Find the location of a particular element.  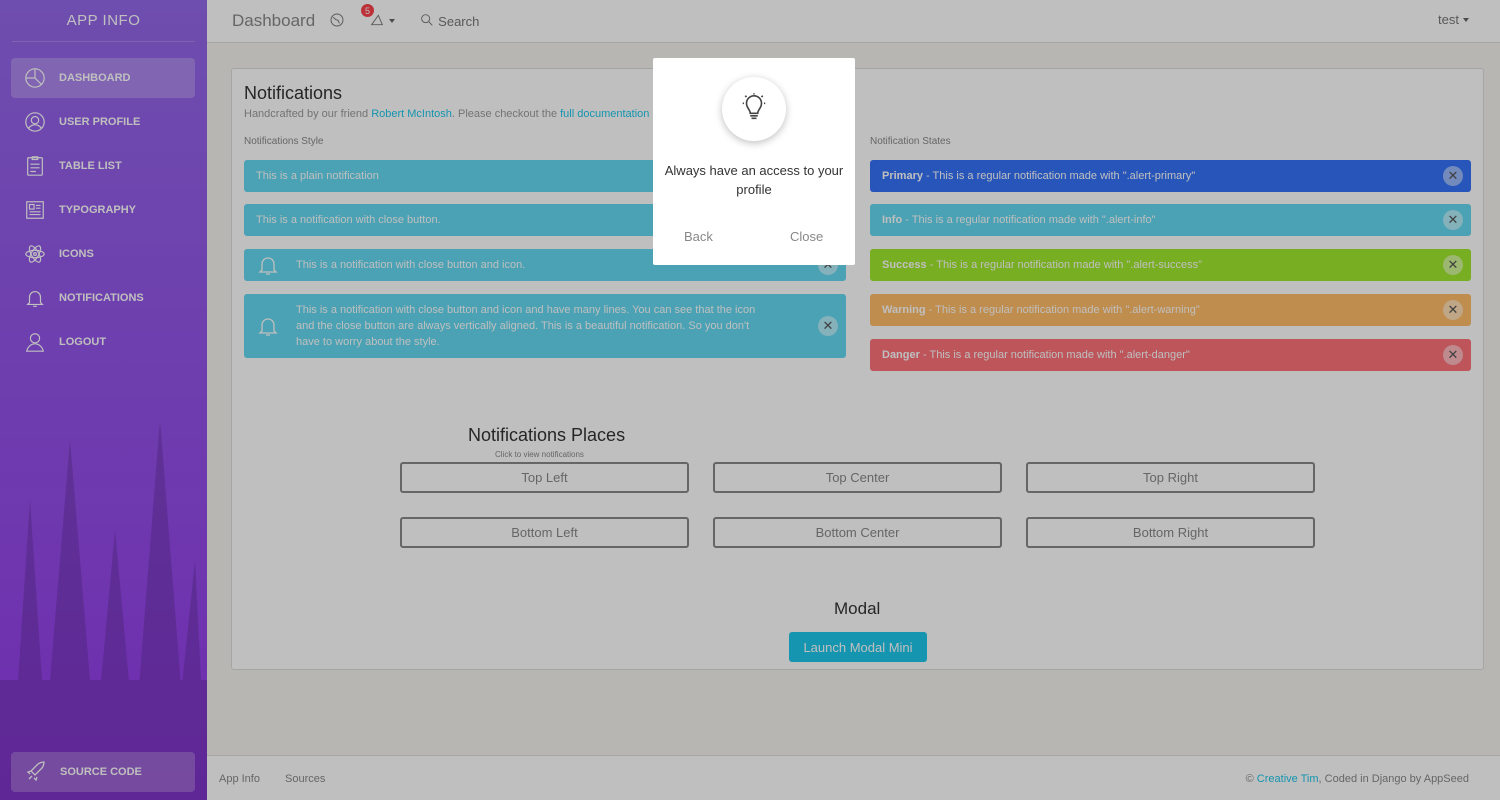

bulb-icon is located at coordinates (754, 109).